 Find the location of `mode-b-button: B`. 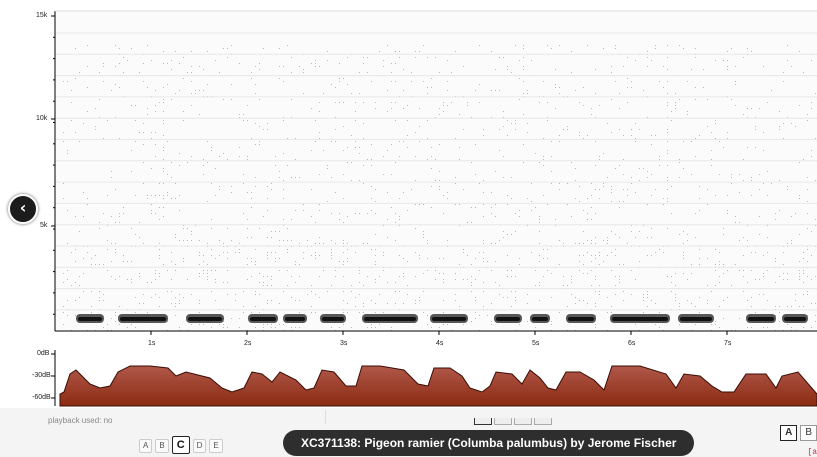

mode-b-button: B is located at coordinates (162, 446).